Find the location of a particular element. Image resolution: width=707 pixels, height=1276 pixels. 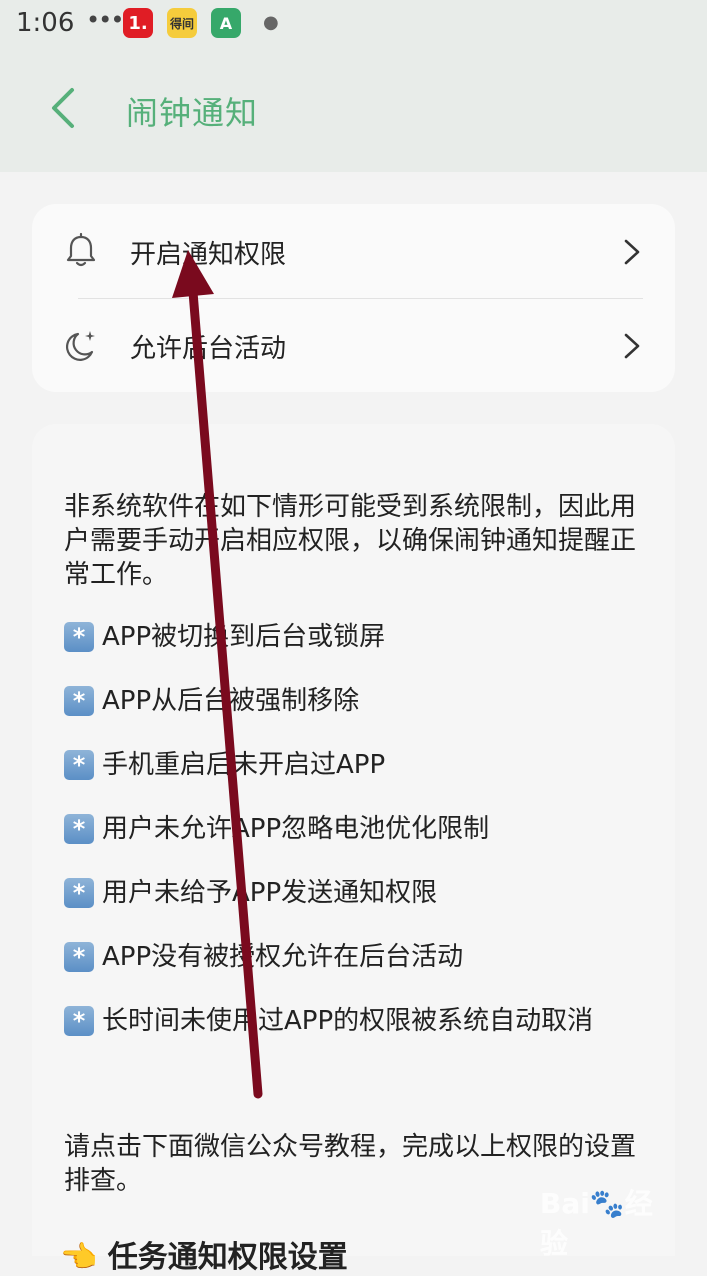

list-item: * APP被切换到后台或锁屏 is located at coordinates (224, 637).